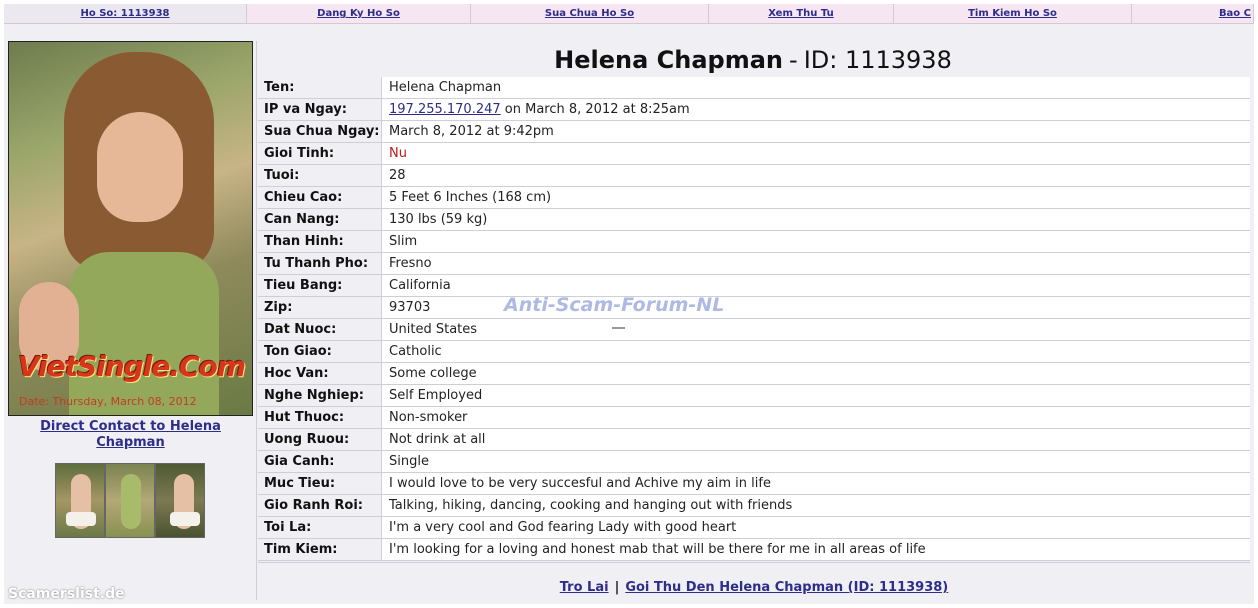  Describe the element at coordinates (816, 417) in the screenshot. I see `field-value: Non-smoker` at that location.